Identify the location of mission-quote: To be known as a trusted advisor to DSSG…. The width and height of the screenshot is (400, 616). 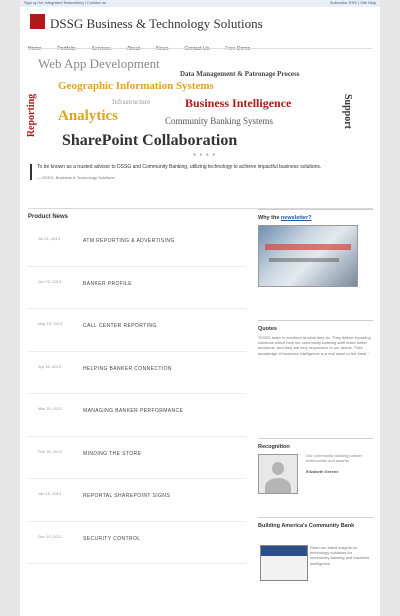
(198, 172).